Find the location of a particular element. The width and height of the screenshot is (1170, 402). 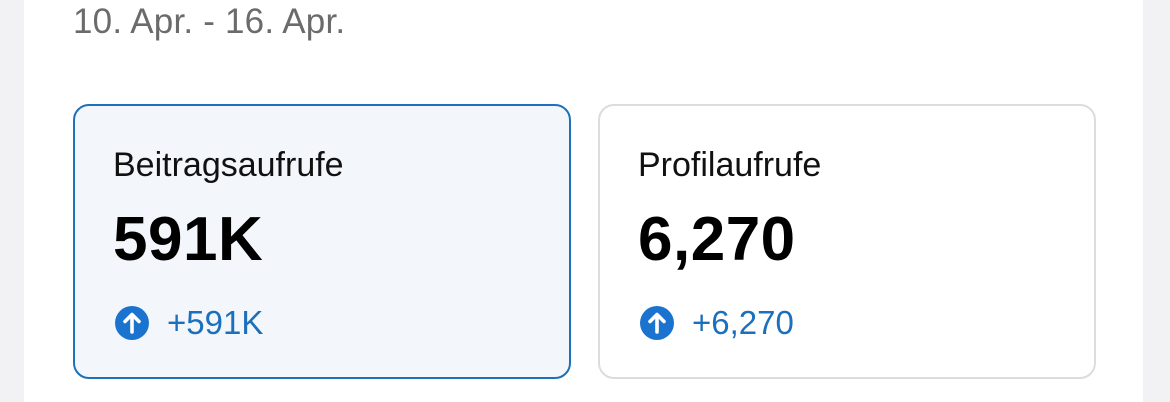

post-views-value: 591K is located at coordinates (188, 239).